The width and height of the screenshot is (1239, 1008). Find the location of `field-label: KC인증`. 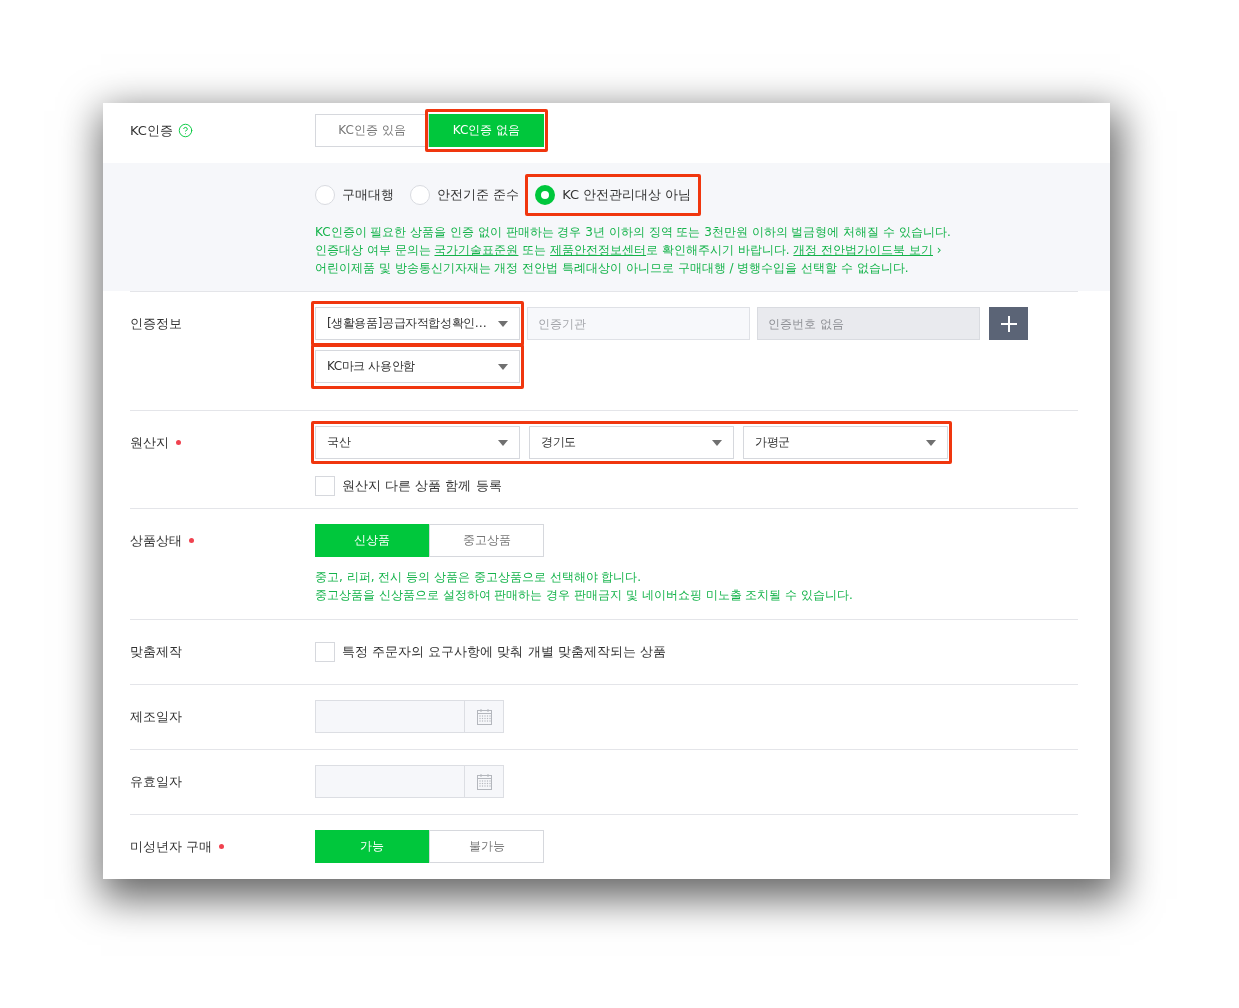

field-label: KC인증 is located at coordinates (151, 130).